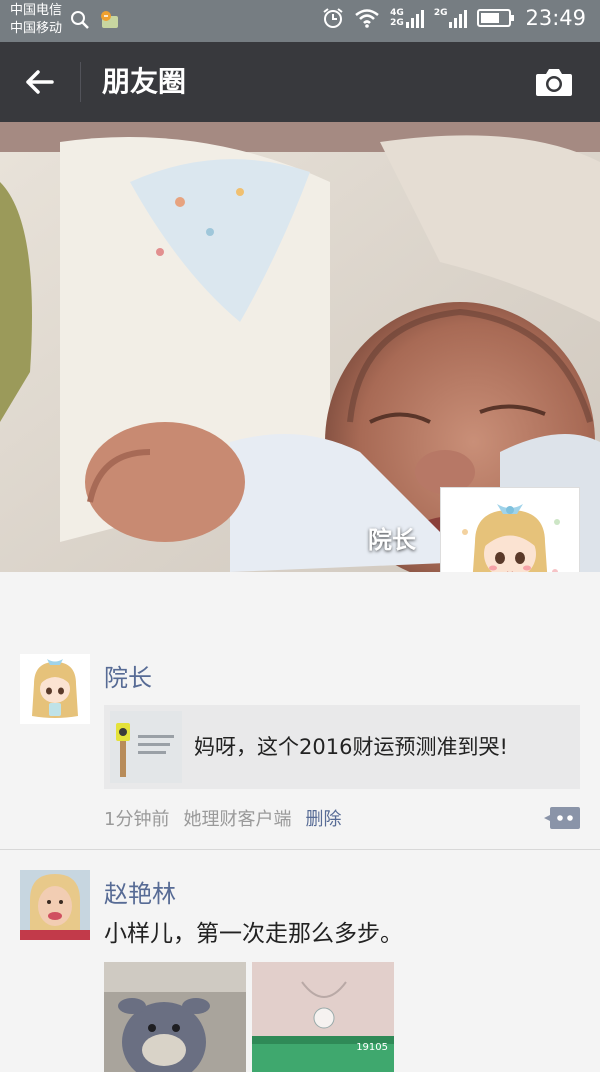 The image size is (600, 1072). What do you see at coordinates (392, 537) in the screenshot?
I see `cover-user-name: 院长` at bounding box center [392, 537].